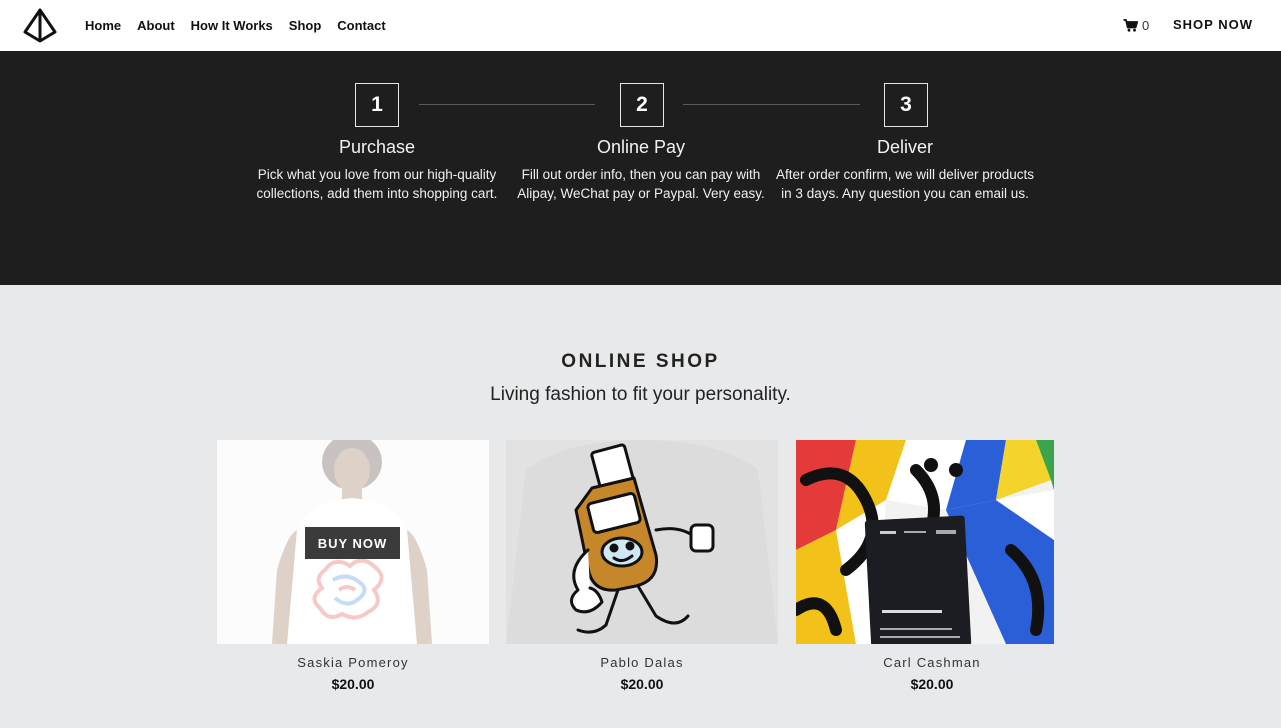 This screenshot has height=728, width=1281. What do you see at coordinates (1130, 25) in the screenshot?
I see `shopping-cart-icon` at bounding box center [1130, 25].